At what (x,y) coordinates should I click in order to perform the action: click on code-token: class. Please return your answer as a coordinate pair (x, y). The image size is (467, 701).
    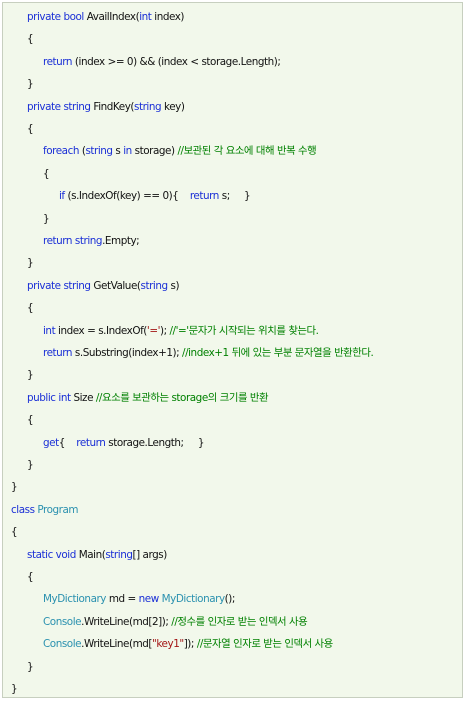
    Looking at the image, I should click on (23, 509).